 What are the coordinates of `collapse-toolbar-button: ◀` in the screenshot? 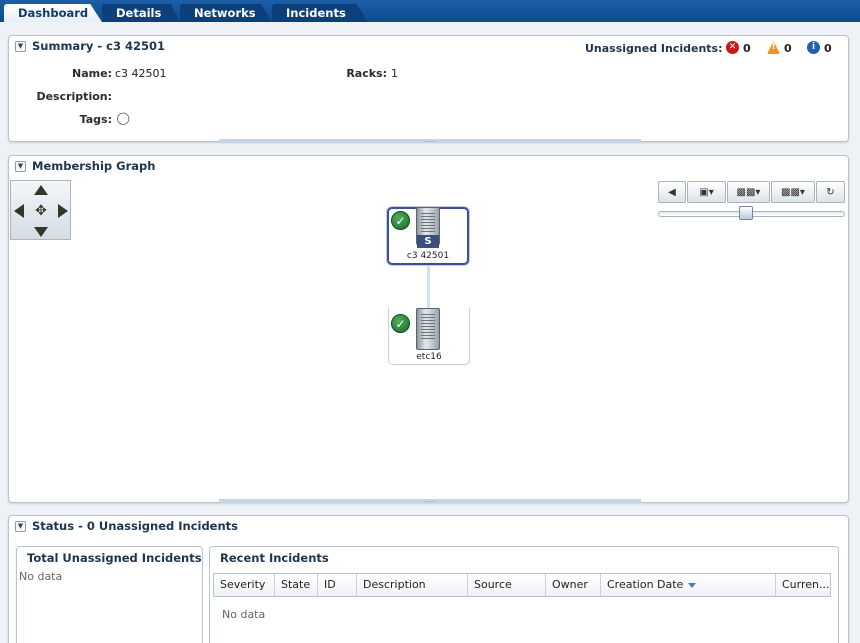 It's located at (672, 192).